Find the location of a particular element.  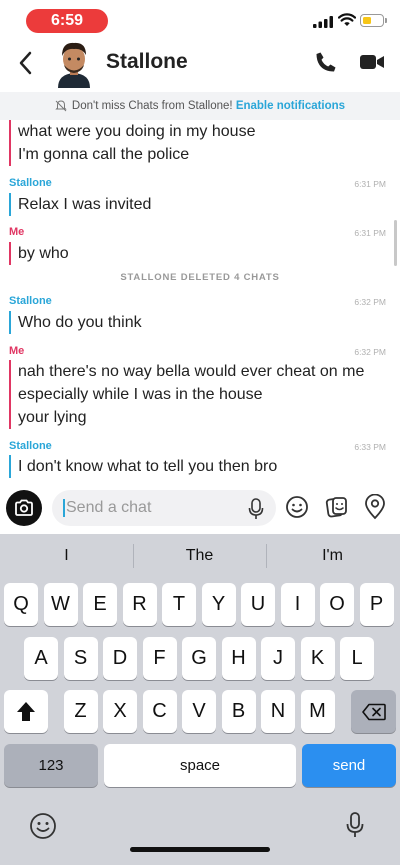

key-o: O is located at coordinates (337, 604).